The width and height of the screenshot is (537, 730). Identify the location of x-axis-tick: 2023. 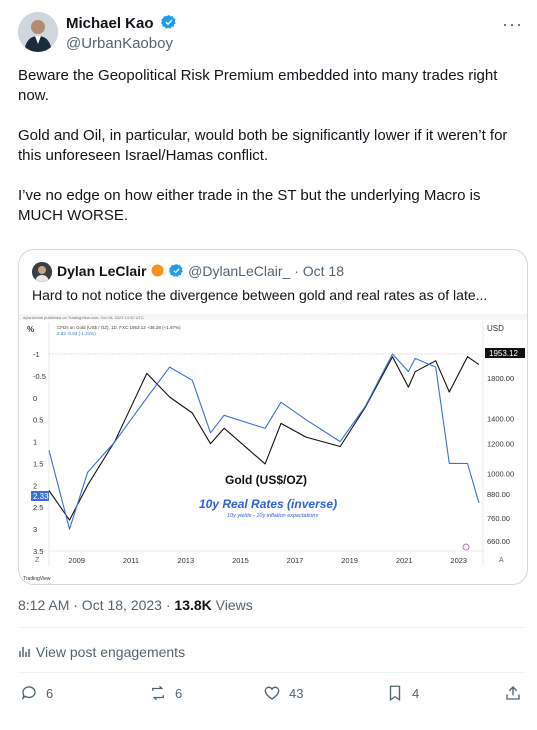
(458, 560).